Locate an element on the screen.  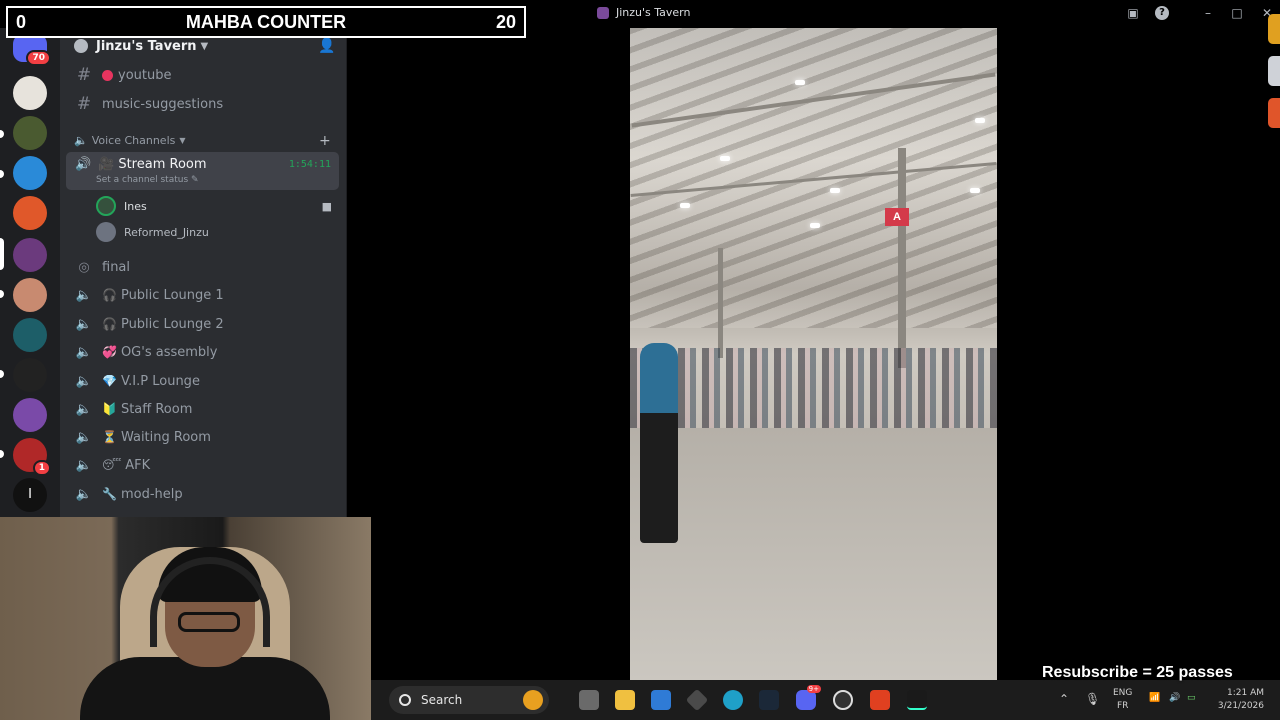
channel-emoji: 🎧 is located at coordinates (109, 295).